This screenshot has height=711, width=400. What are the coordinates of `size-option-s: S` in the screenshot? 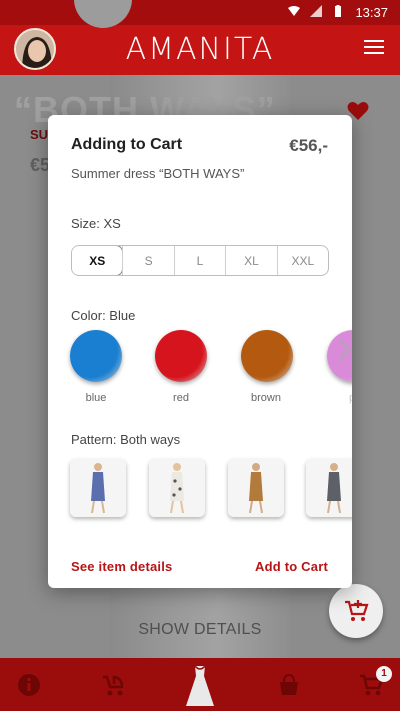 It's located at (147, 260).